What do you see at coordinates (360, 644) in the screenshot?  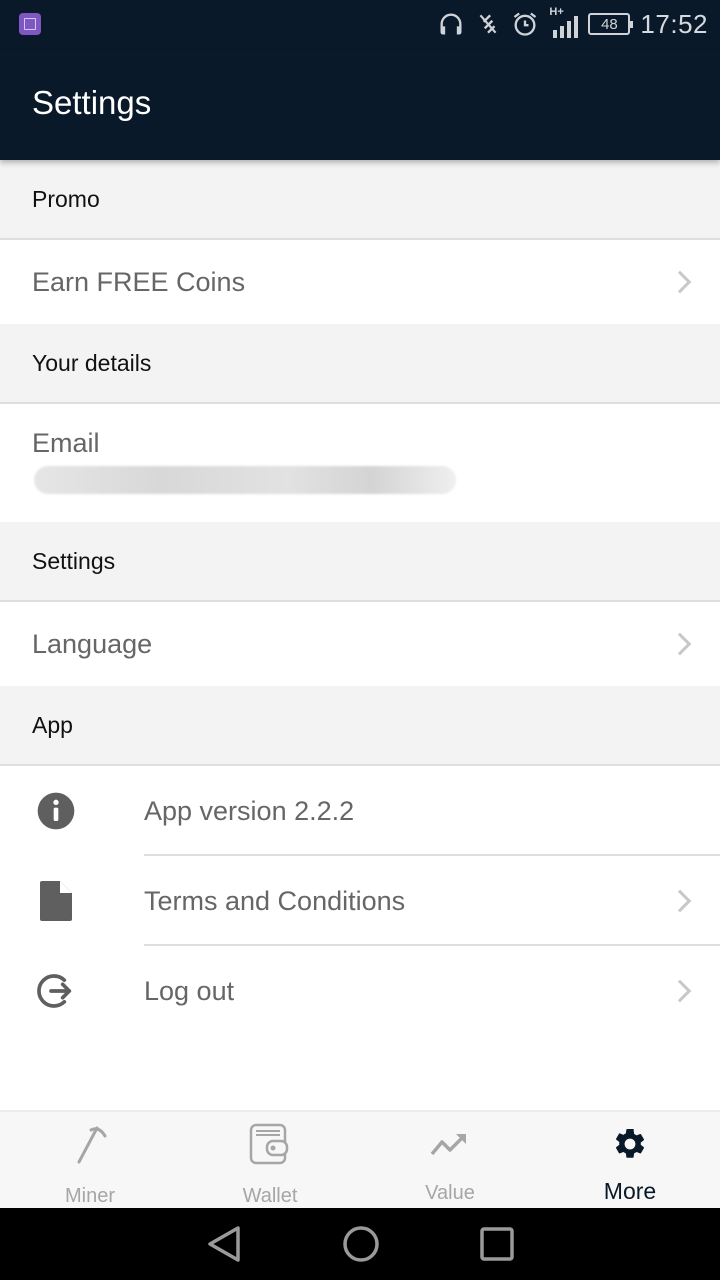 I see `language-item: Language` at bounding box center [360, 644].